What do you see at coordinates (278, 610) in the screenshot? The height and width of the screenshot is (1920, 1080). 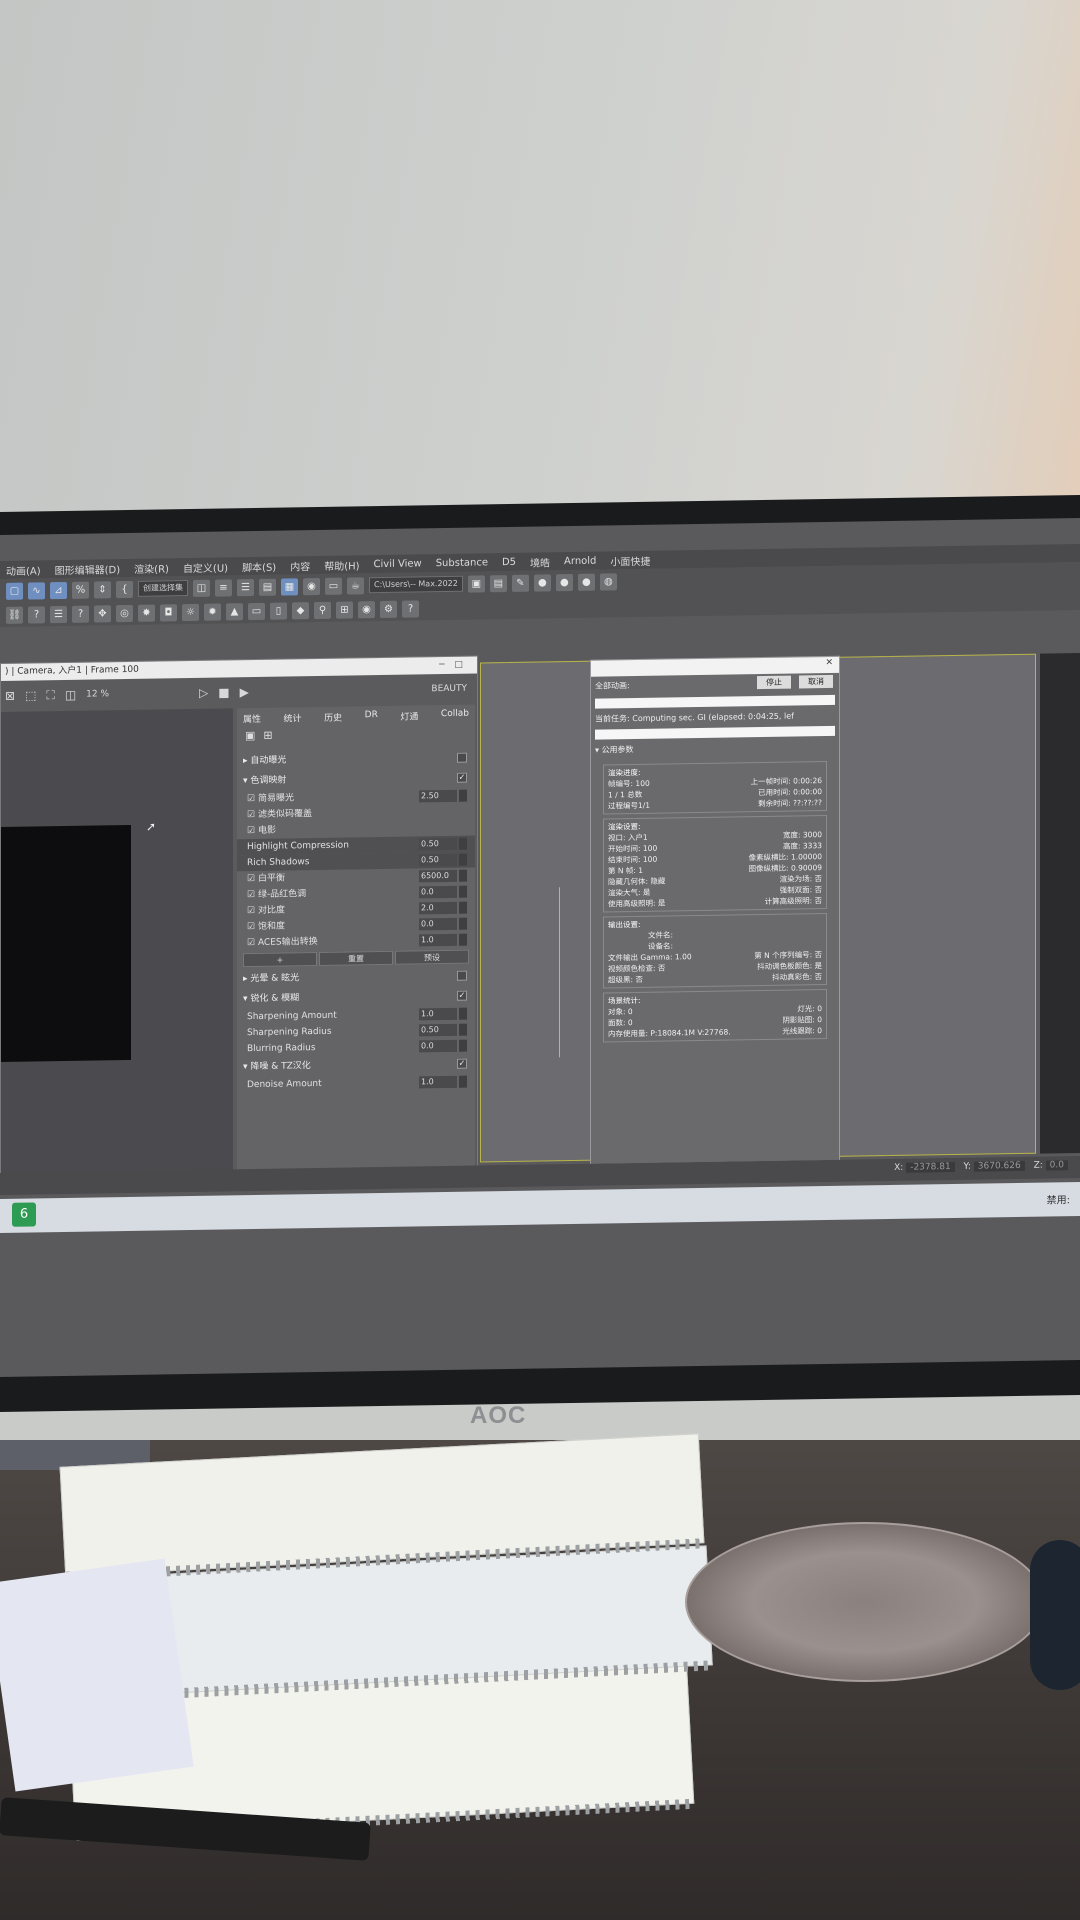 I see `document-icon: ▯` at bounding box center [278, 610].